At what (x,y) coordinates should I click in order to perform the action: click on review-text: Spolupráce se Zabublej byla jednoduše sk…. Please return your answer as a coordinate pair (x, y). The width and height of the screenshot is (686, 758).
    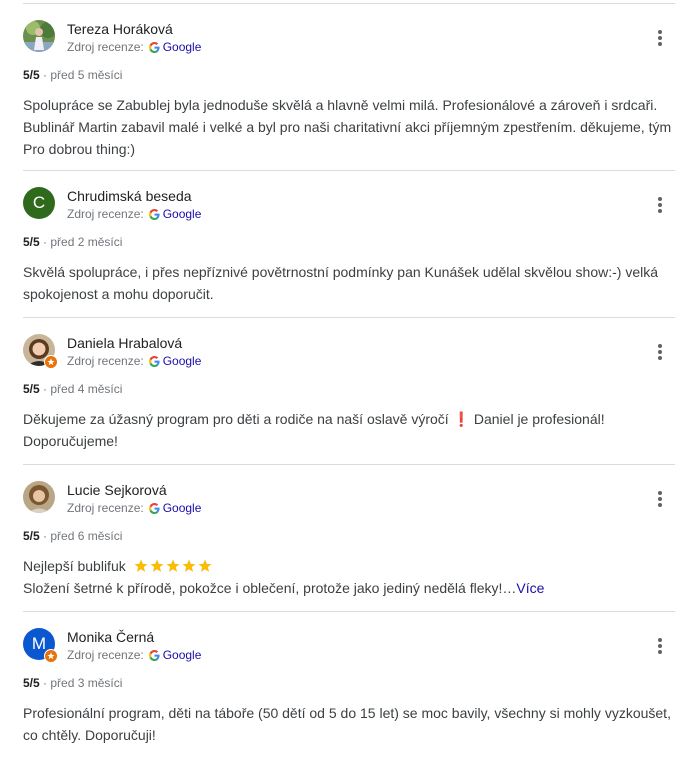
    Looking at the image, I should click on (347, 127).